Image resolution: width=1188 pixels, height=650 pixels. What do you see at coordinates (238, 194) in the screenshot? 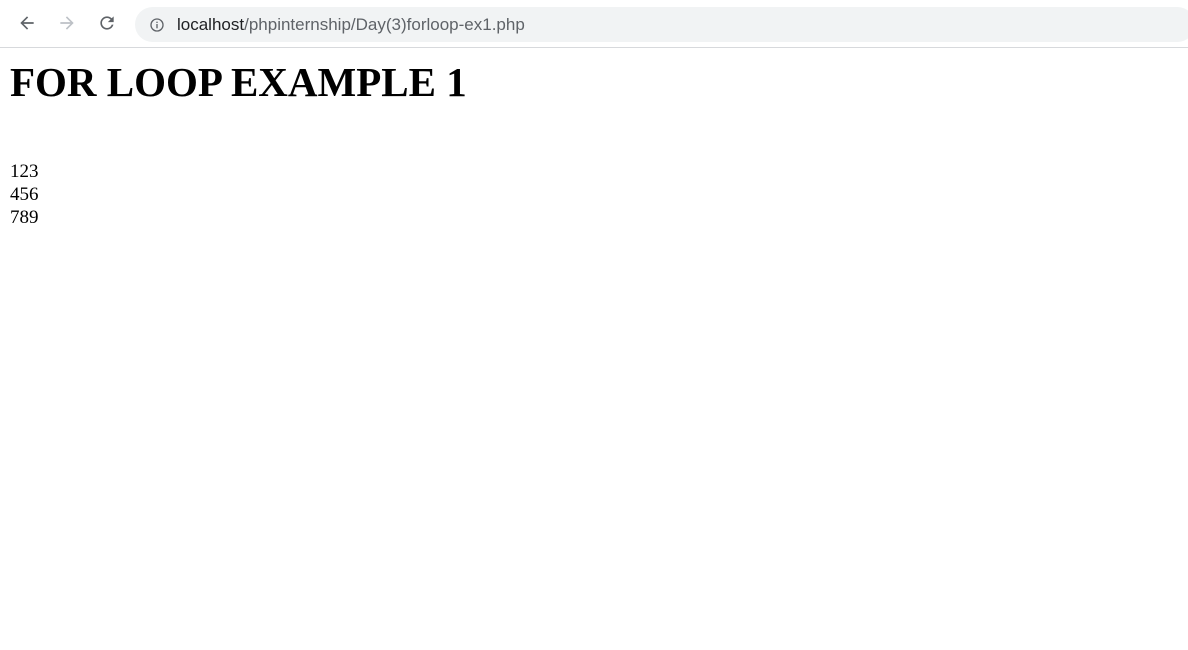
I see `output-lines: 123 456 789` at bounding box center [238, 194].